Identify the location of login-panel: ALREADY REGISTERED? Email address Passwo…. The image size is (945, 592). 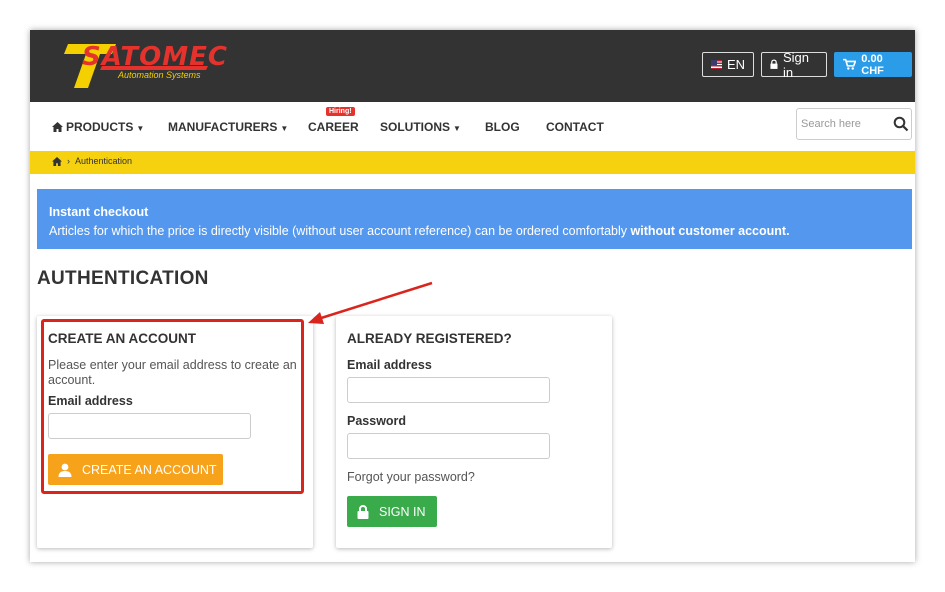
(474, 432).